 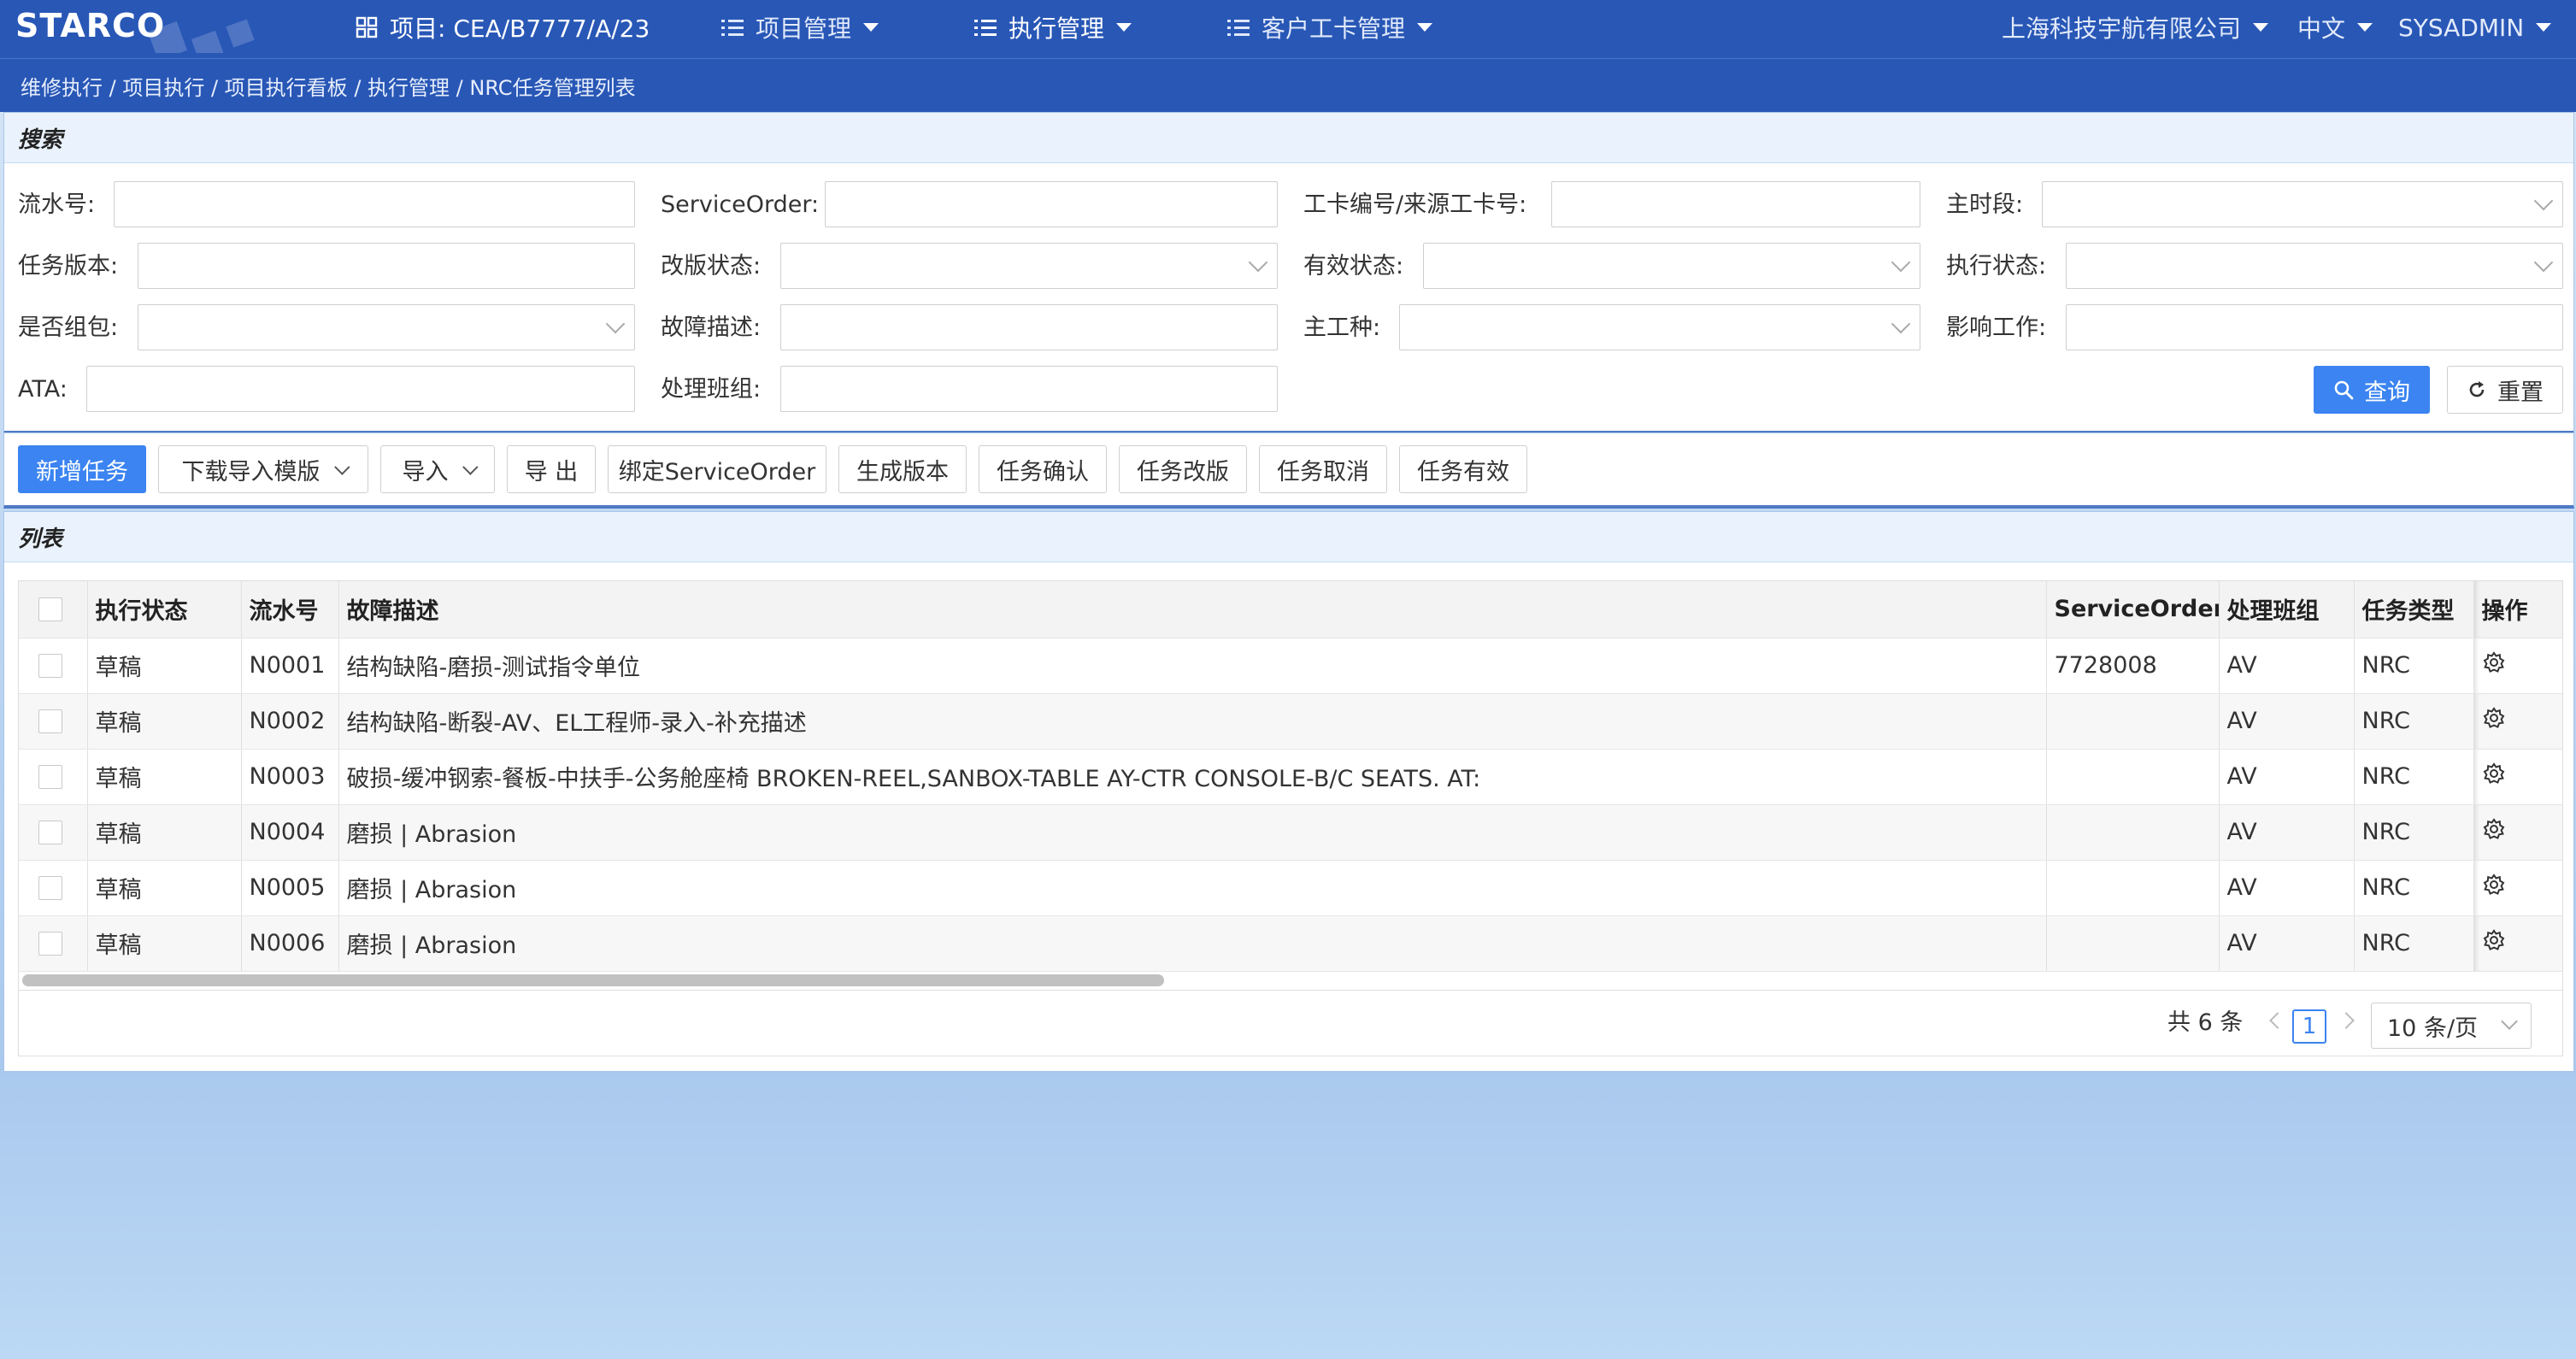 What do you see at coordinates (164, 609) in the screenshot?
I see `column-header: 执行状态` at bounding box center [164, 609].